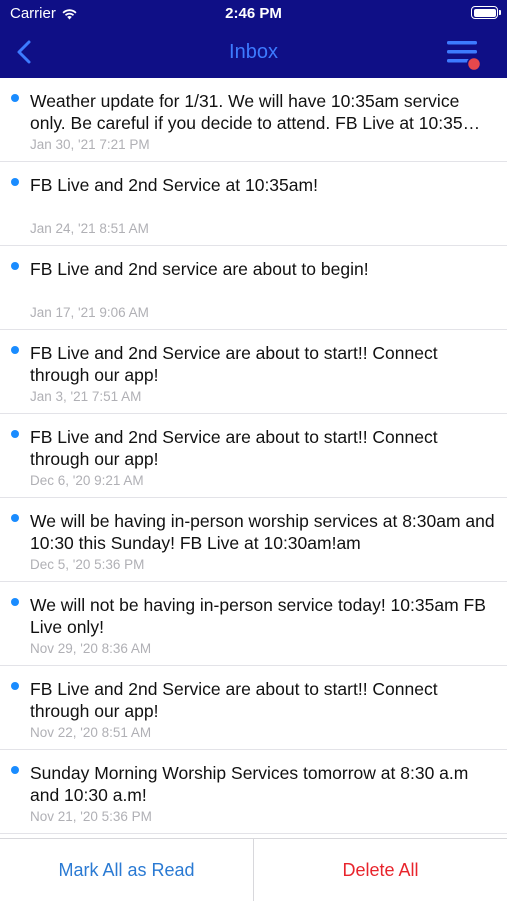 This screenshot has height=901, width=507. Describe the element at coordinates (86, 396) in the screenshot. I see `message-date: Jan 3, '21 7:51 AM` at that location.